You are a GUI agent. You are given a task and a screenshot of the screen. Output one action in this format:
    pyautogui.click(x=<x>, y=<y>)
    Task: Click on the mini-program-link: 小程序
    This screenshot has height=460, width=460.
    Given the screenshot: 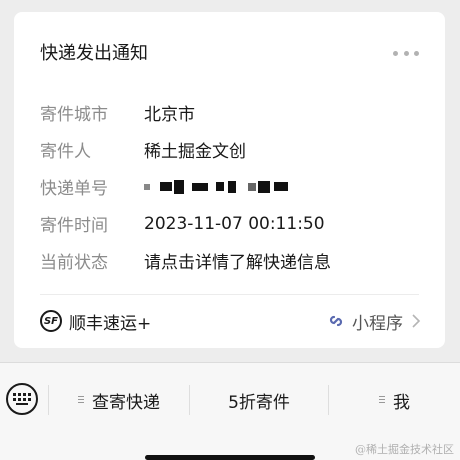 What is the action you would take?
    pyautogui.click(x=373, y=321)
    